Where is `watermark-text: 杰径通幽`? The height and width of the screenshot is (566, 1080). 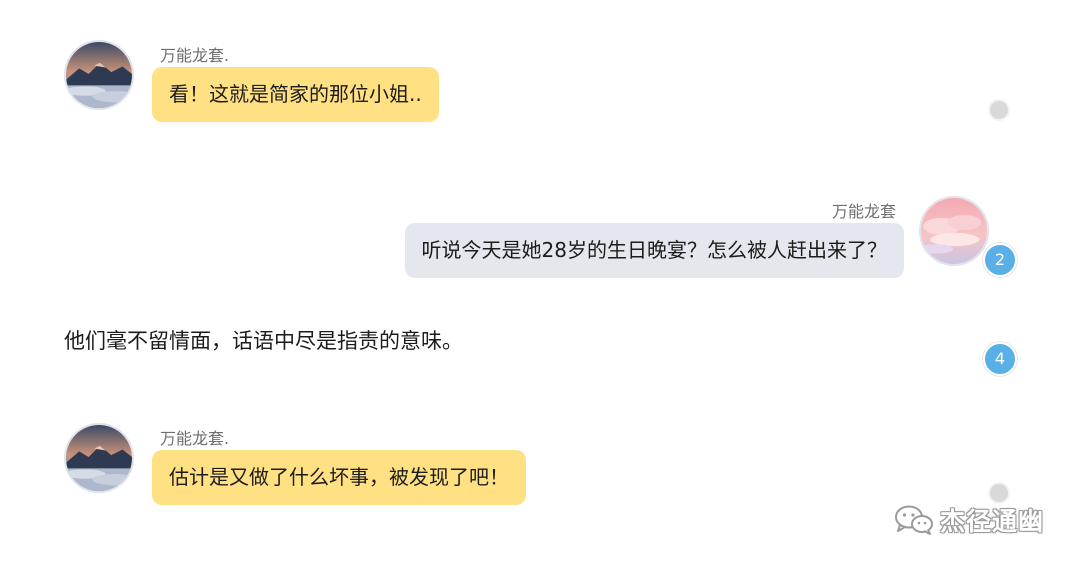 watermark-text: 杰径通幽 is located at coordinates (992, 521).